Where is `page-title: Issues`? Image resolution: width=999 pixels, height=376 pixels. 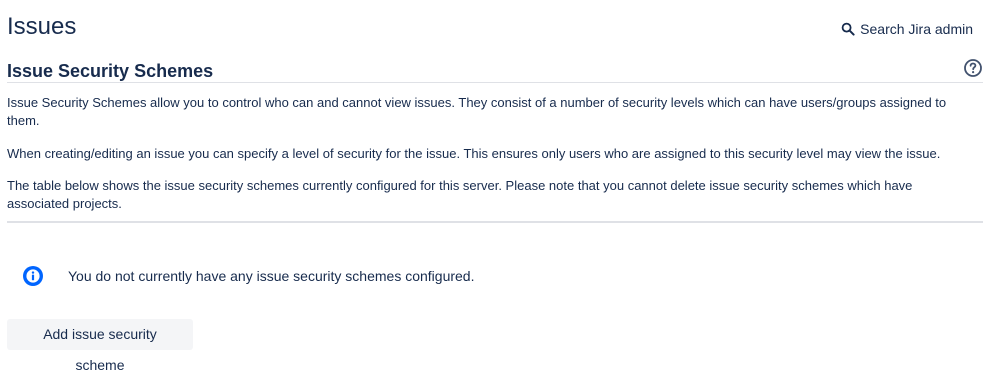
page-title: Issues is located at coordinates (42, 26).